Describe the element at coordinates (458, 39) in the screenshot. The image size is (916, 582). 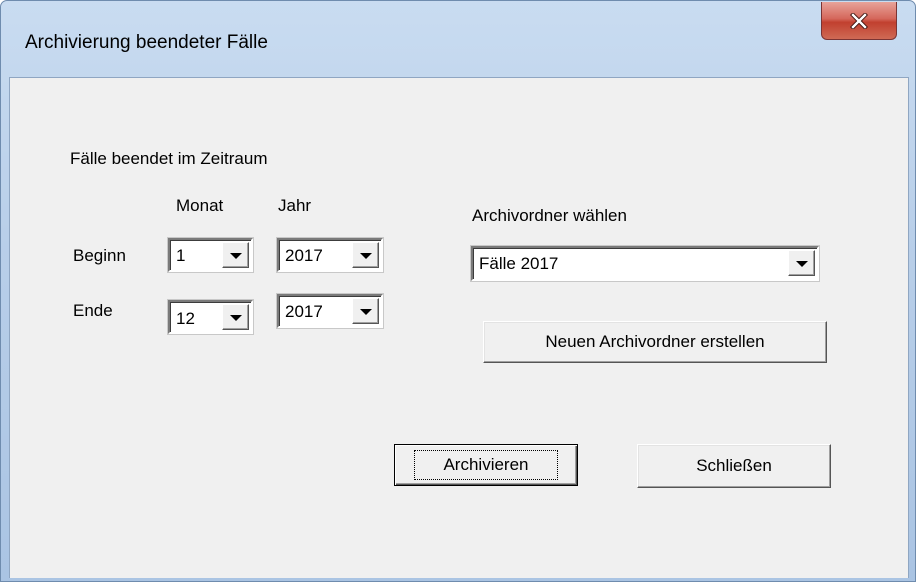
I see `title-bar: Archivierung beendeter Fälle` at that location.